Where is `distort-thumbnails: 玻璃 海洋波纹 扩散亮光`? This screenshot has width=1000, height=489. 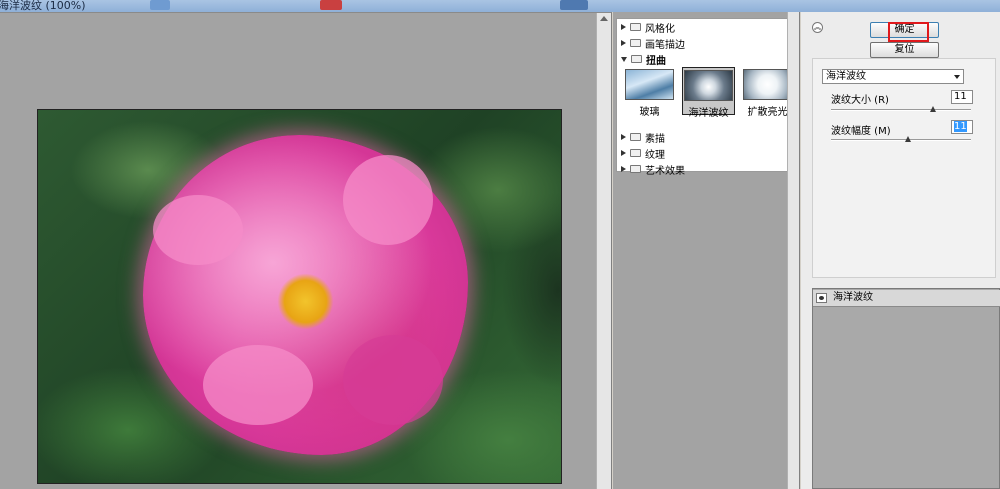
distort-thumbnails: 玻璃 海洋波纹 扩散亮光 is located at coordinates (706, 98).